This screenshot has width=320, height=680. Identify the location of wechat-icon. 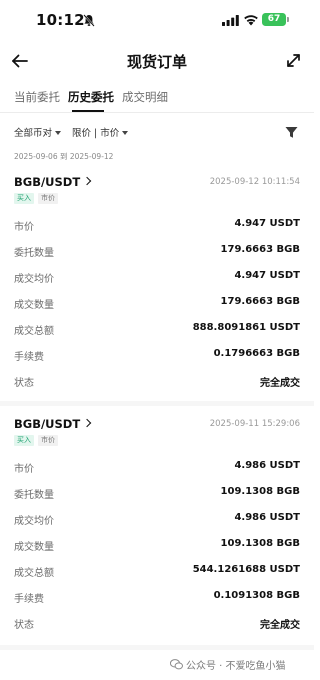
(176, 664).